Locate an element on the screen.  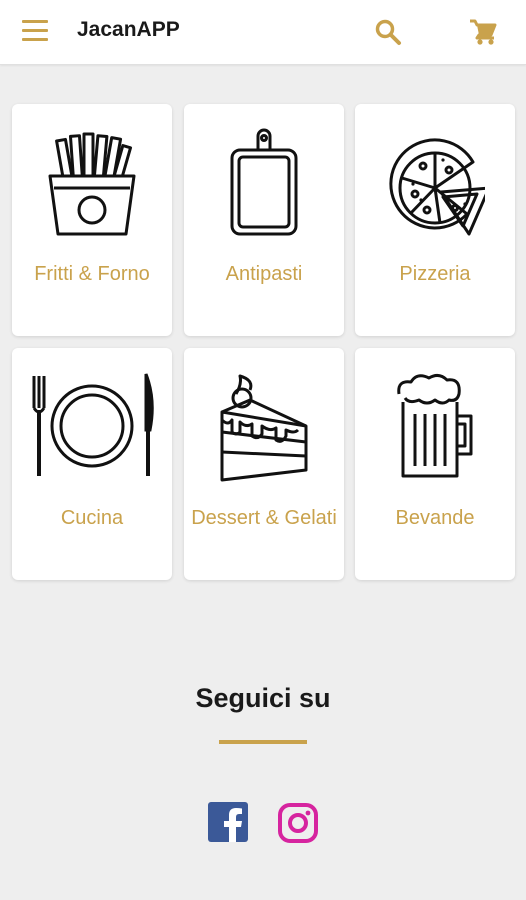
category-card-antipasti: Antipasti is located at coordinates (264, 220).